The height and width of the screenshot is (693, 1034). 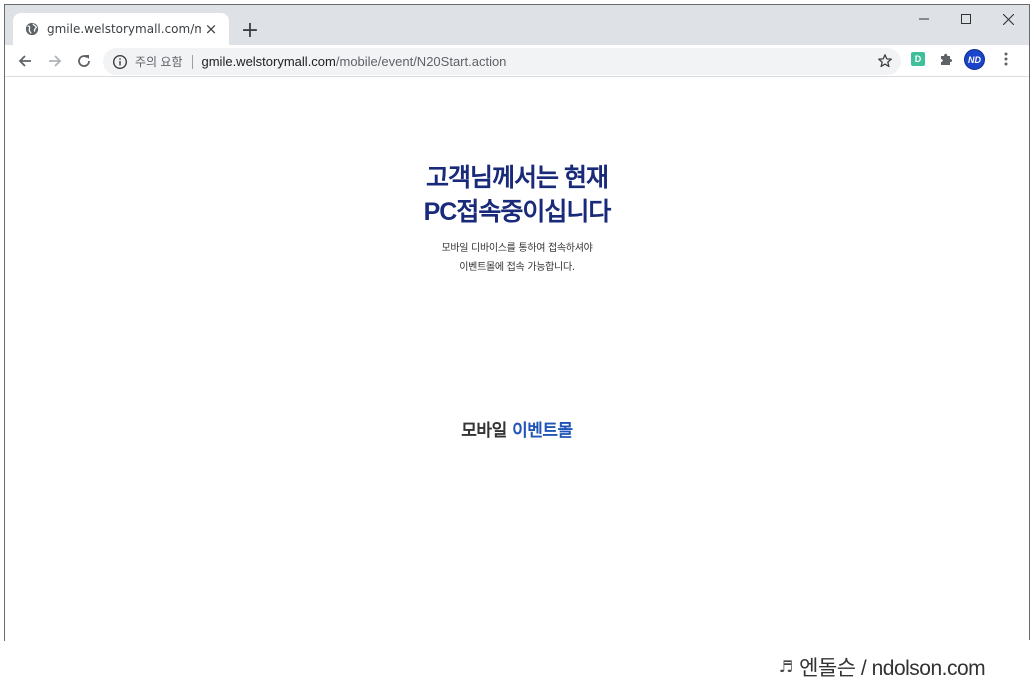 What do you see at coordinates (84, 61) in the screenshot?
I see `reload-icon` at bounding box center [84, 61].